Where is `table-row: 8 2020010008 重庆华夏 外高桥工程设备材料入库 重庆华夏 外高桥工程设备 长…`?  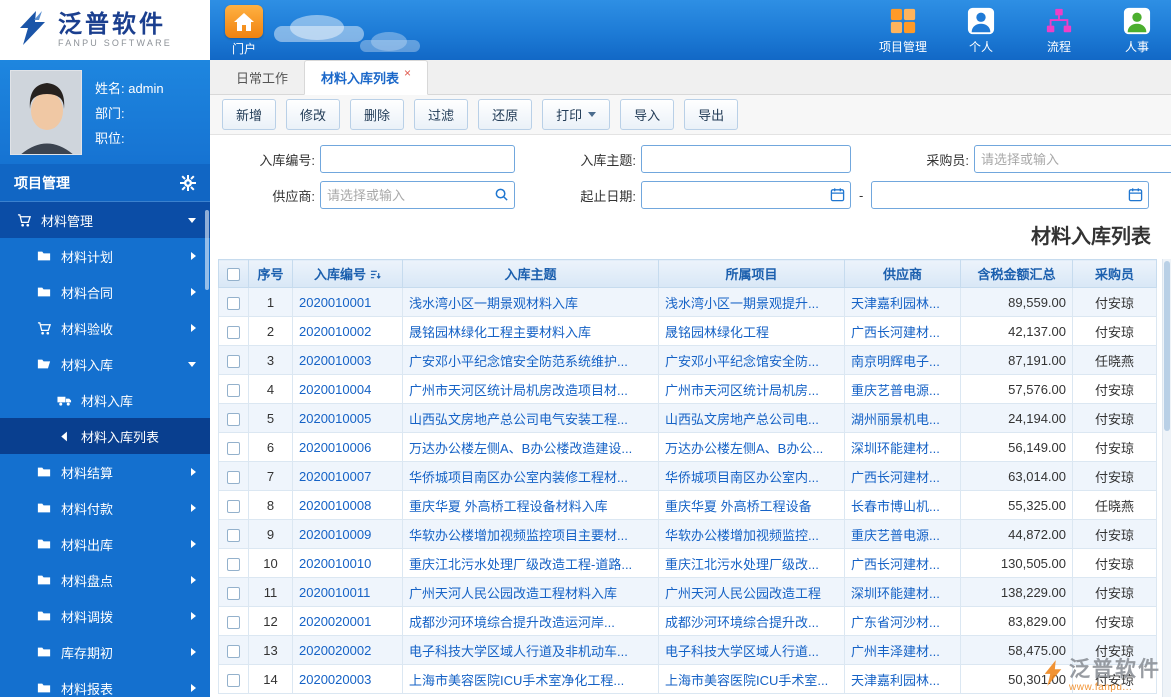
table-row: 8 2020010008 重庆华夏 外高桥工程设备材料入库 重庆华夏 外高桥工程设备 长… is located at coordinates (687, 505).